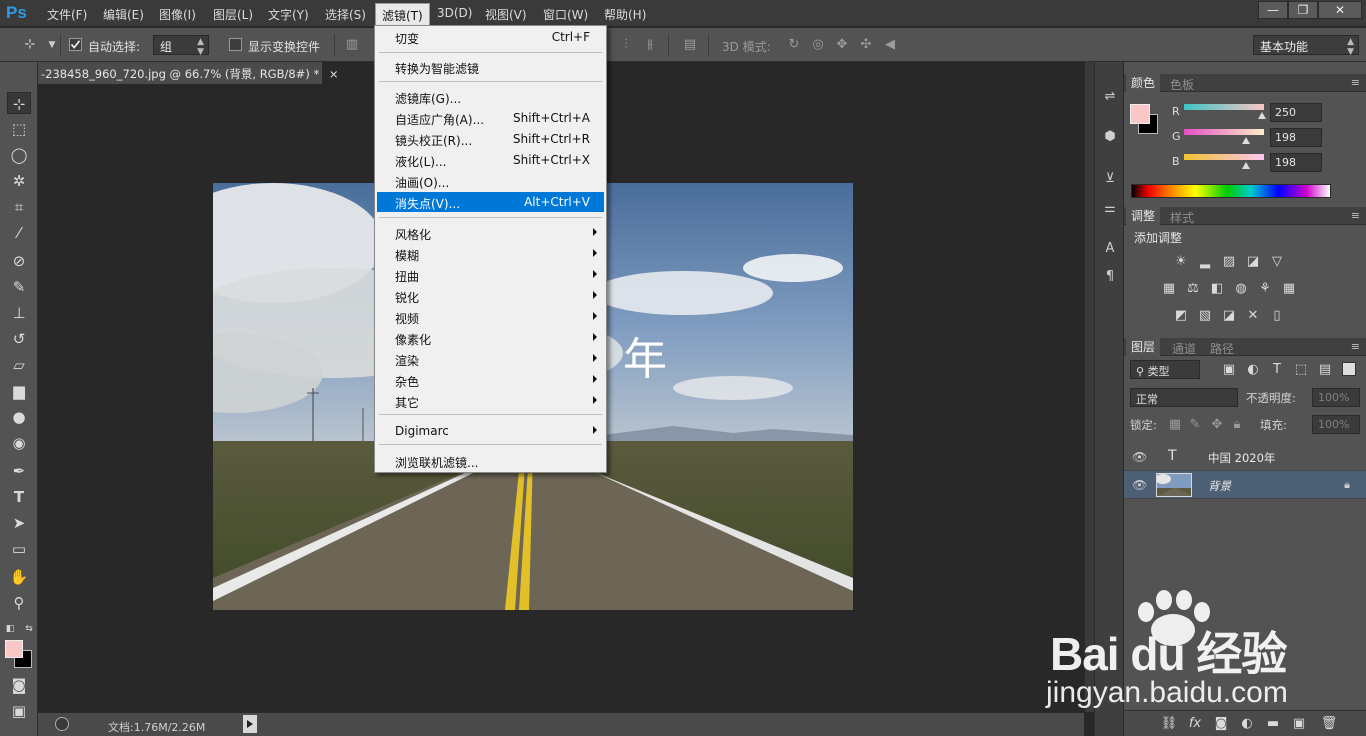 The image size is (1366, 736). I want to click on auto-select-dropdown: 组 ▲ ▼, so click(181, 46).